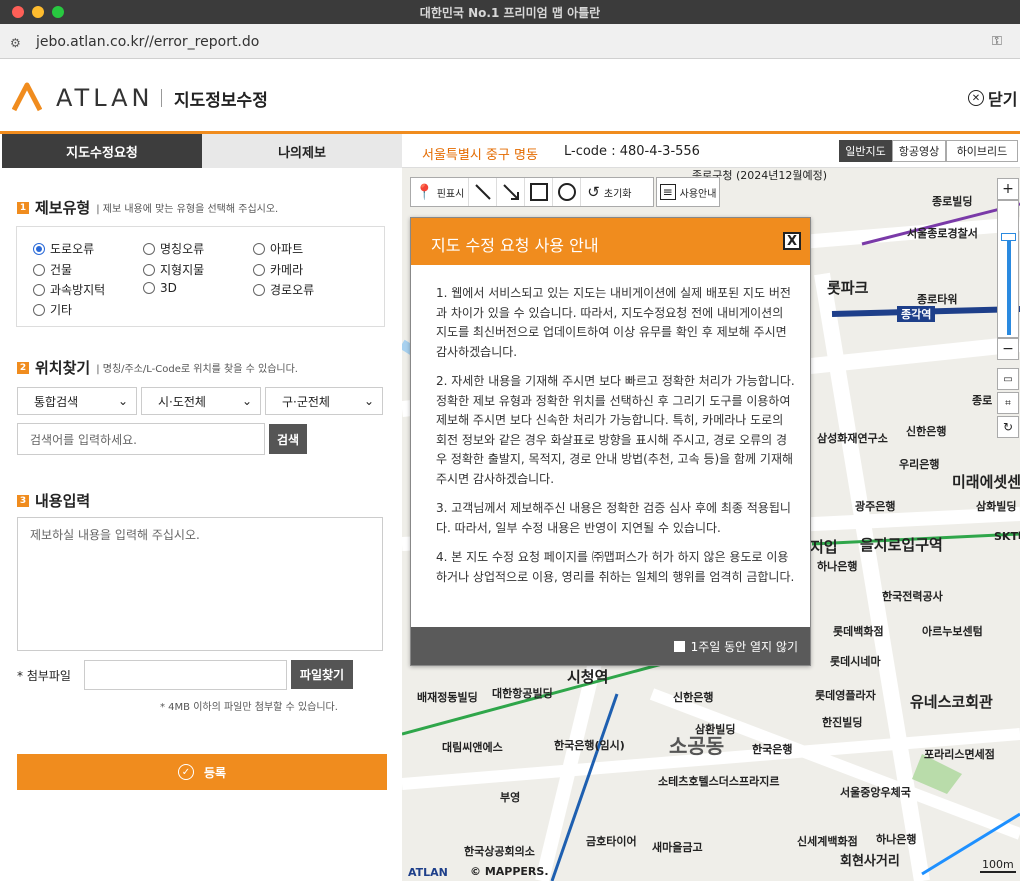 Image resolution: width=1020 pixels, height=881 pixels. I want to click on drawing-toolbar: 📍 핀표시 ↺ 초기화, so click(532, 192).